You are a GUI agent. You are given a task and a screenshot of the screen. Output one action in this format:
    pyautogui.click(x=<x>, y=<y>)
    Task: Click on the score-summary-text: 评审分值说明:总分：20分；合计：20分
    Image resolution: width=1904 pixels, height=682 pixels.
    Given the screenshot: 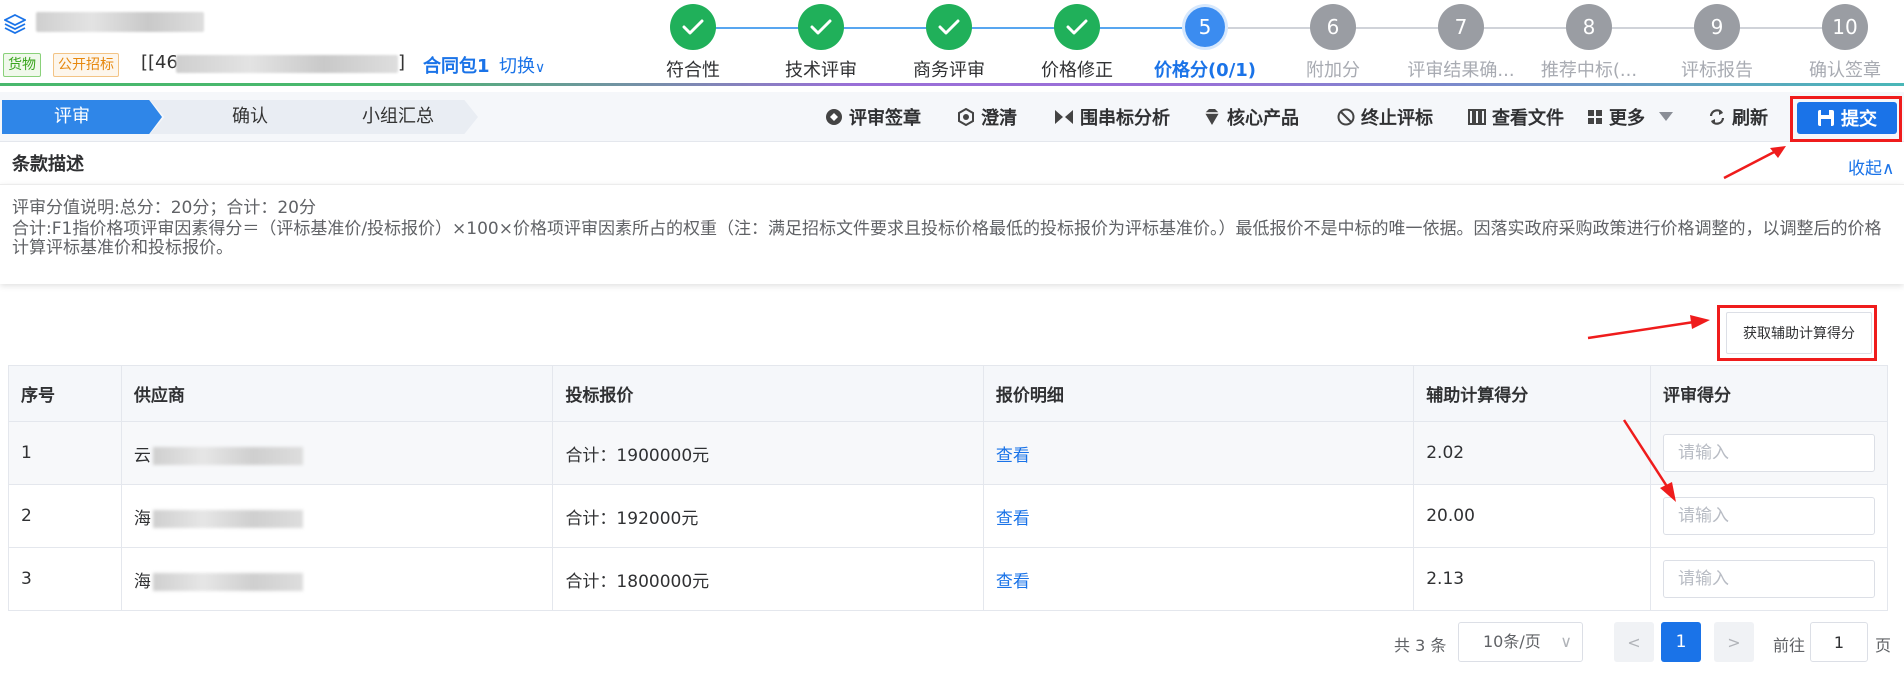 What is the action you would take?
    pyautogui.click(x=164, y=208)
    